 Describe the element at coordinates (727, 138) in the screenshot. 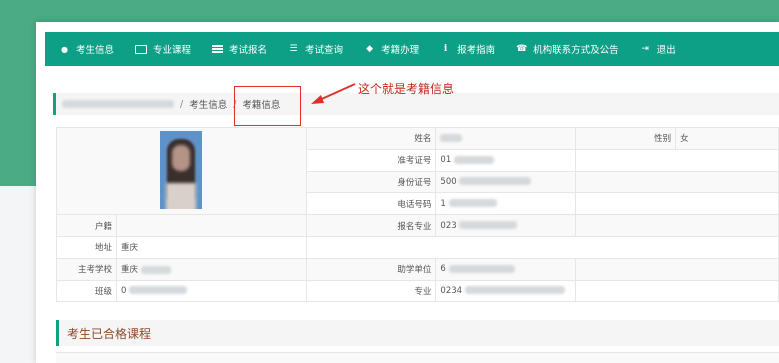

I see `gender-value: 女` at that location.